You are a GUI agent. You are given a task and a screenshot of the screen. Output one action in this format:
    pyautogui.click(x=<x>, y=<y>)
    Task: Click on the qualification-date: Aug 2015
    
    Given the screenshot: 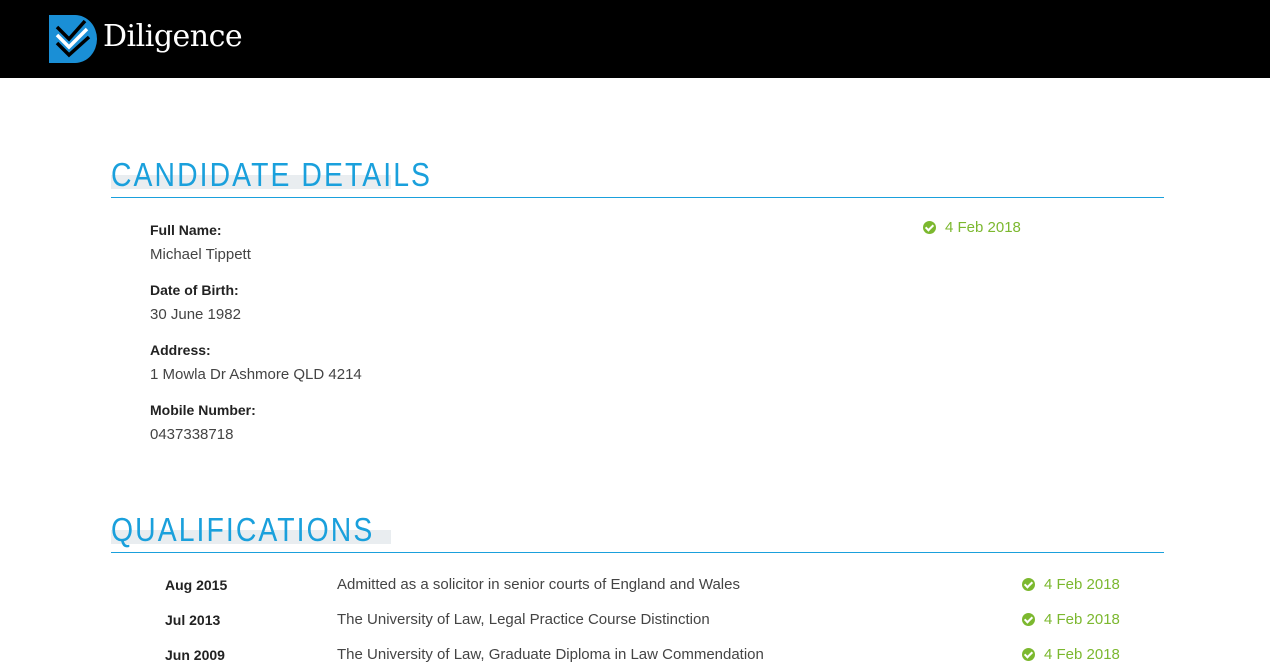 What is the action you would take?
    pyautogui.click(x=196, y=585)
    